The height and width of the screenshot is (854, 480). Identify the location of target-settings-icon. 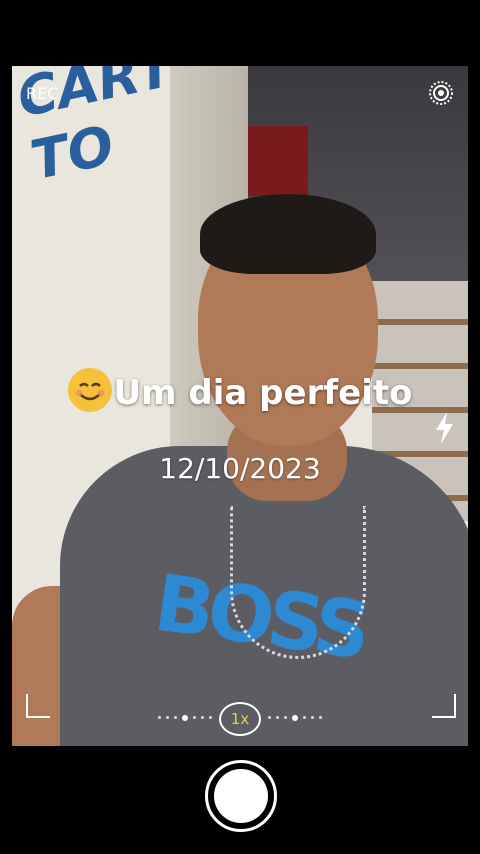
(441, 93).